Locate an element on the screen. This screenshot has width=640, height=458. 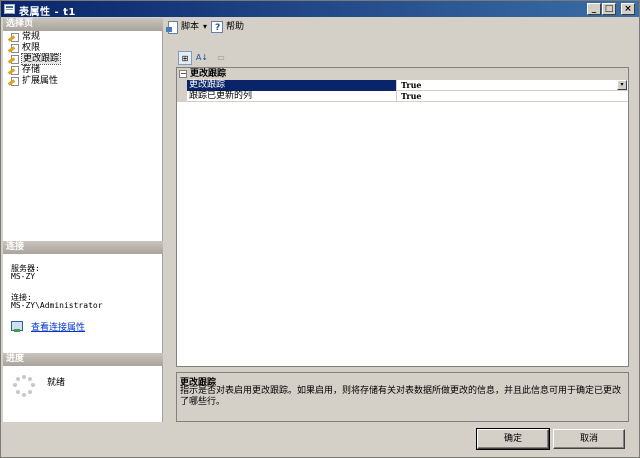
category-label: 更改跟踪 is located at coordinates (208, 74).